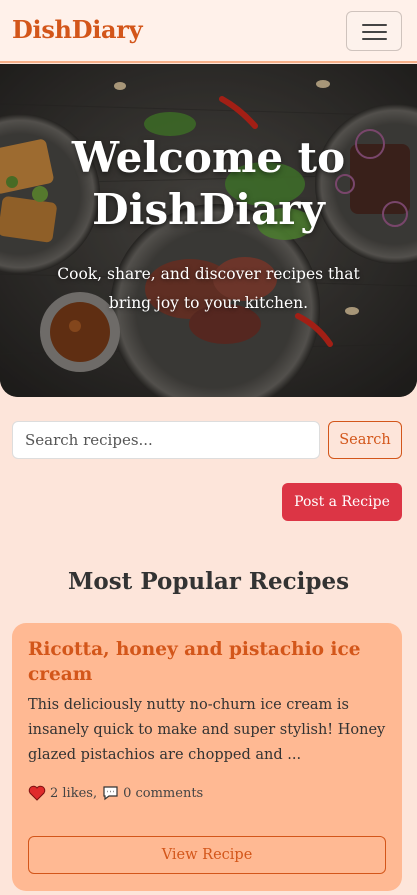 The height and width of the screenshot is (895, 417). I want to click on comment-icon, so click(110, 793).